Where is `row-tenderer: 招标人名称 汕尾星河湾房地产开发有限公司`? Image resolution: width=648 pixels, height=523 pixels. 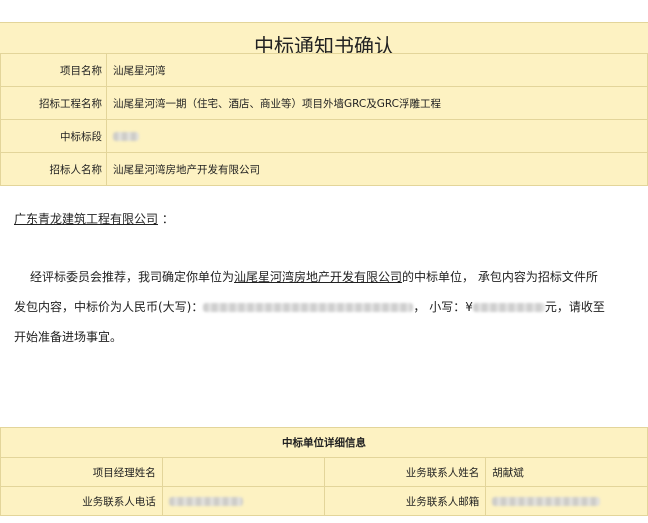 row-tenderer: 招标人名称 汕尾星河湾房地产开发有限公司 is located at coordinates (324, 169).